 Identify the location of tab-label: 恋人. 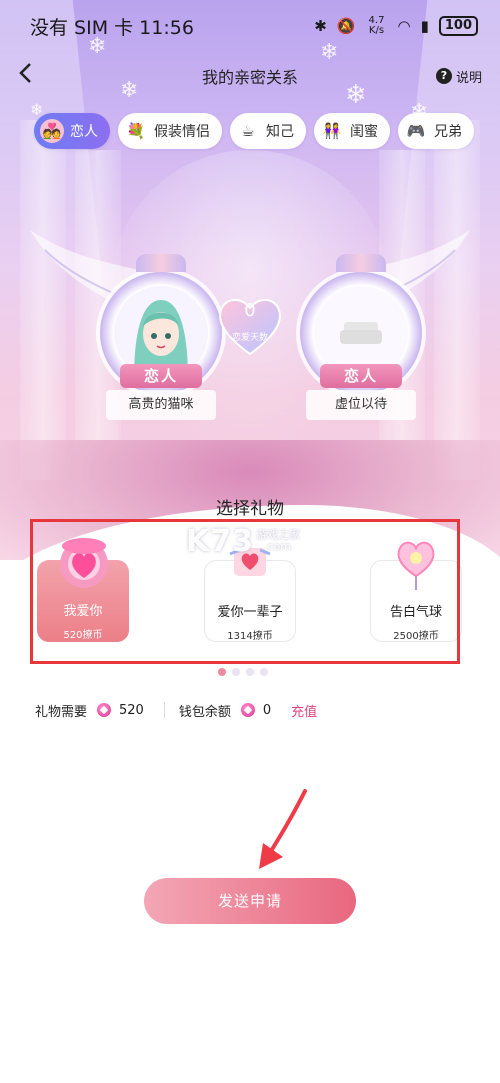
(84, 132).